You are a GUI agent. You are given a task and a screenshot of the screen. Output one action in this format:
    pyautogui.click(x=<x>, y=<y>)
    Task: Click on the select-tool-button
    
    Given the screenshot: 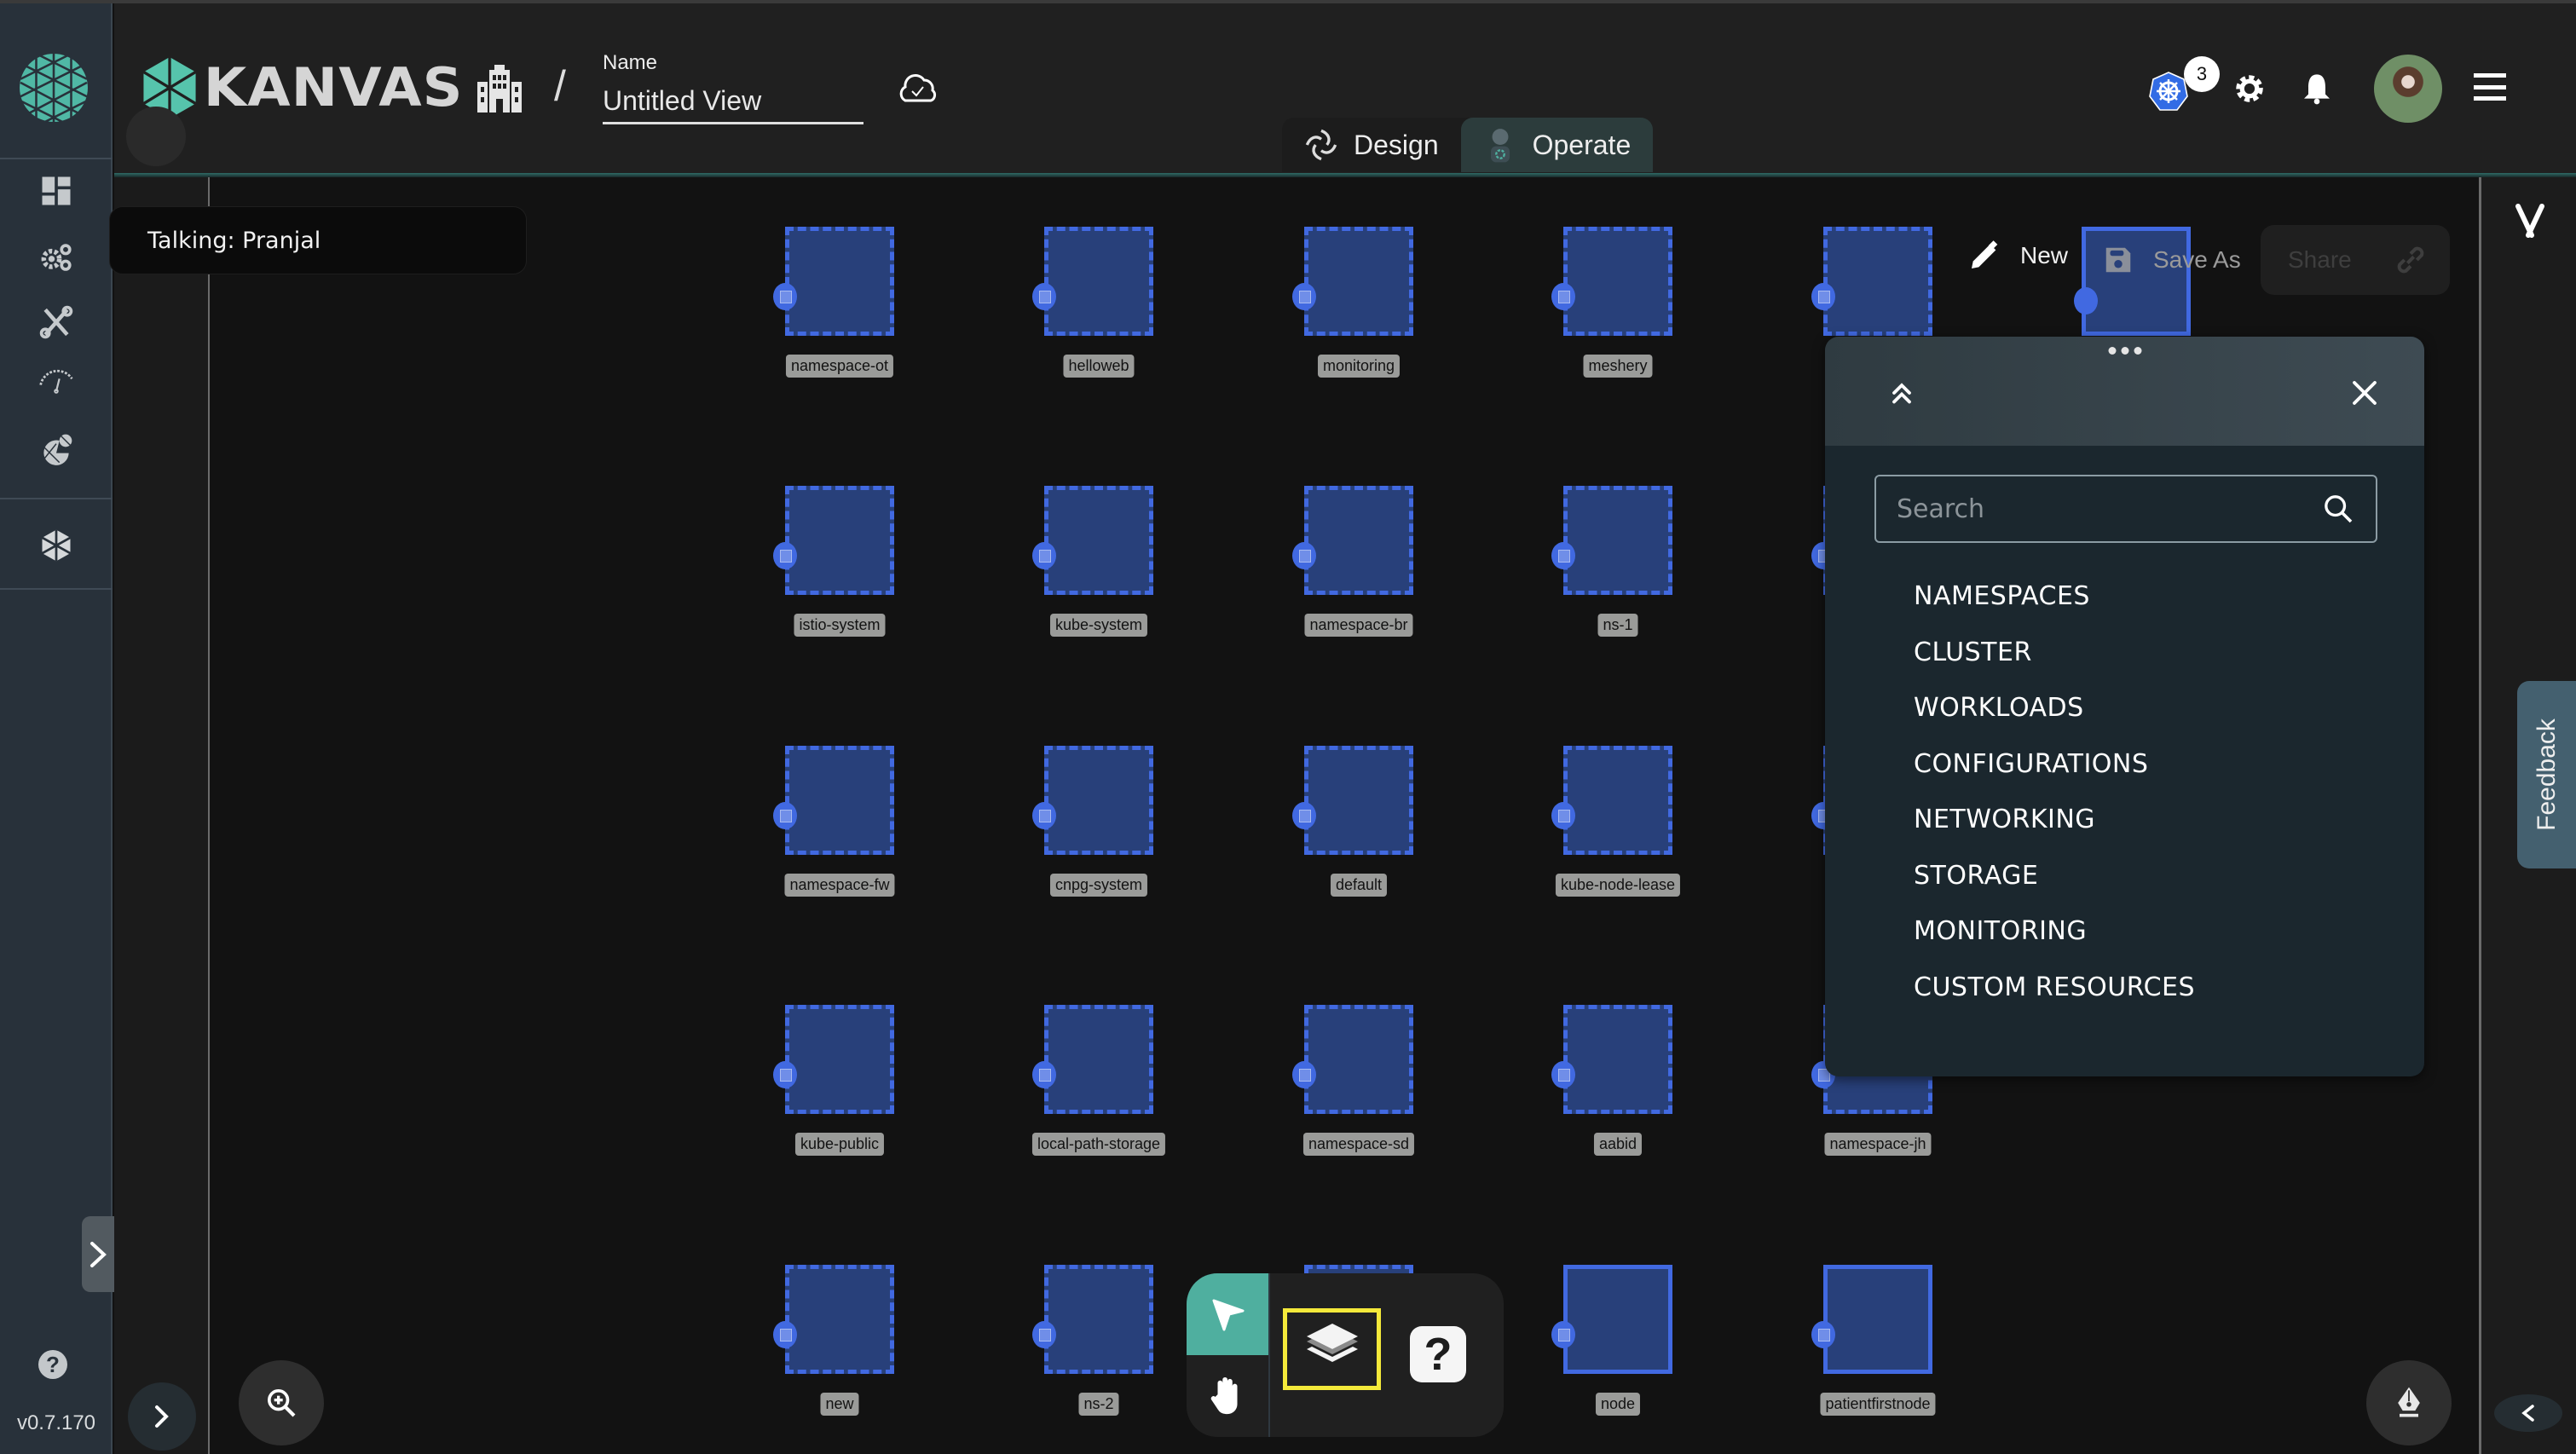 What is the action you would take?
    pyautogui.click(x=1227, y=1314)
    